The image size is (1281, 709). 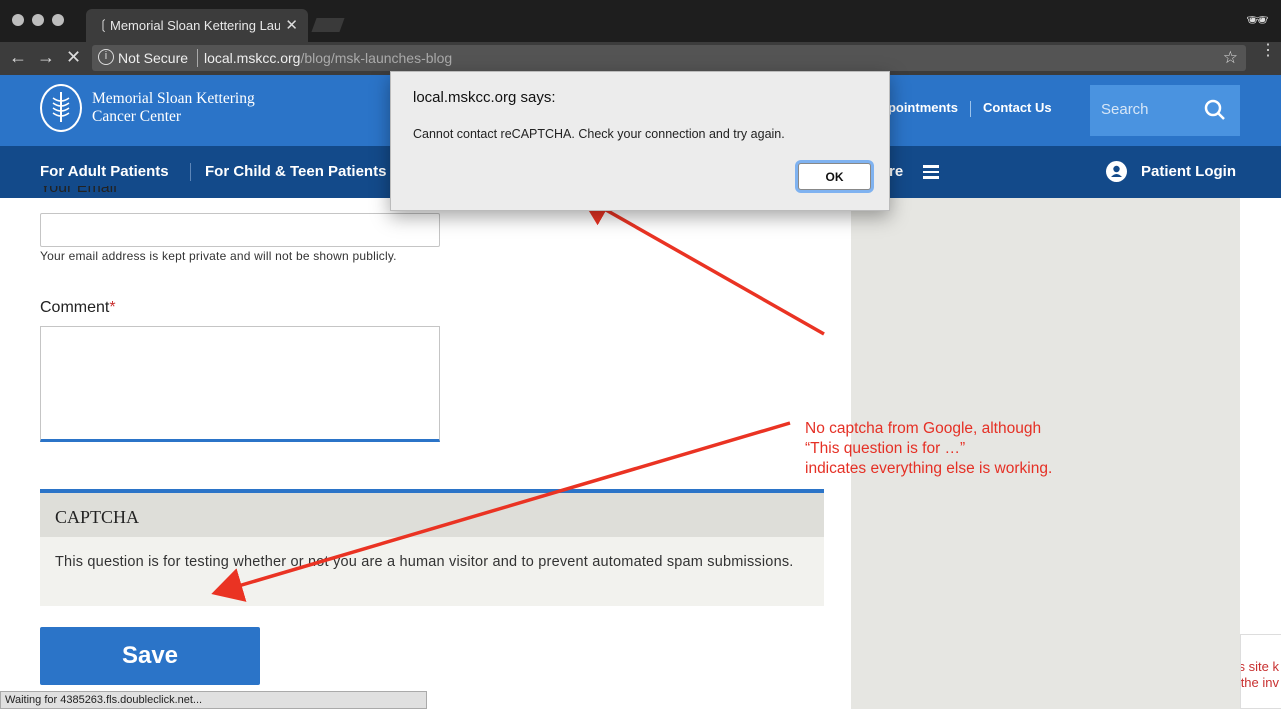 What do you see at coordinates (484, 97) in the screenshot?
I see `dialog-title: local.mskcc.org says:` at bounding box center [484, 97].